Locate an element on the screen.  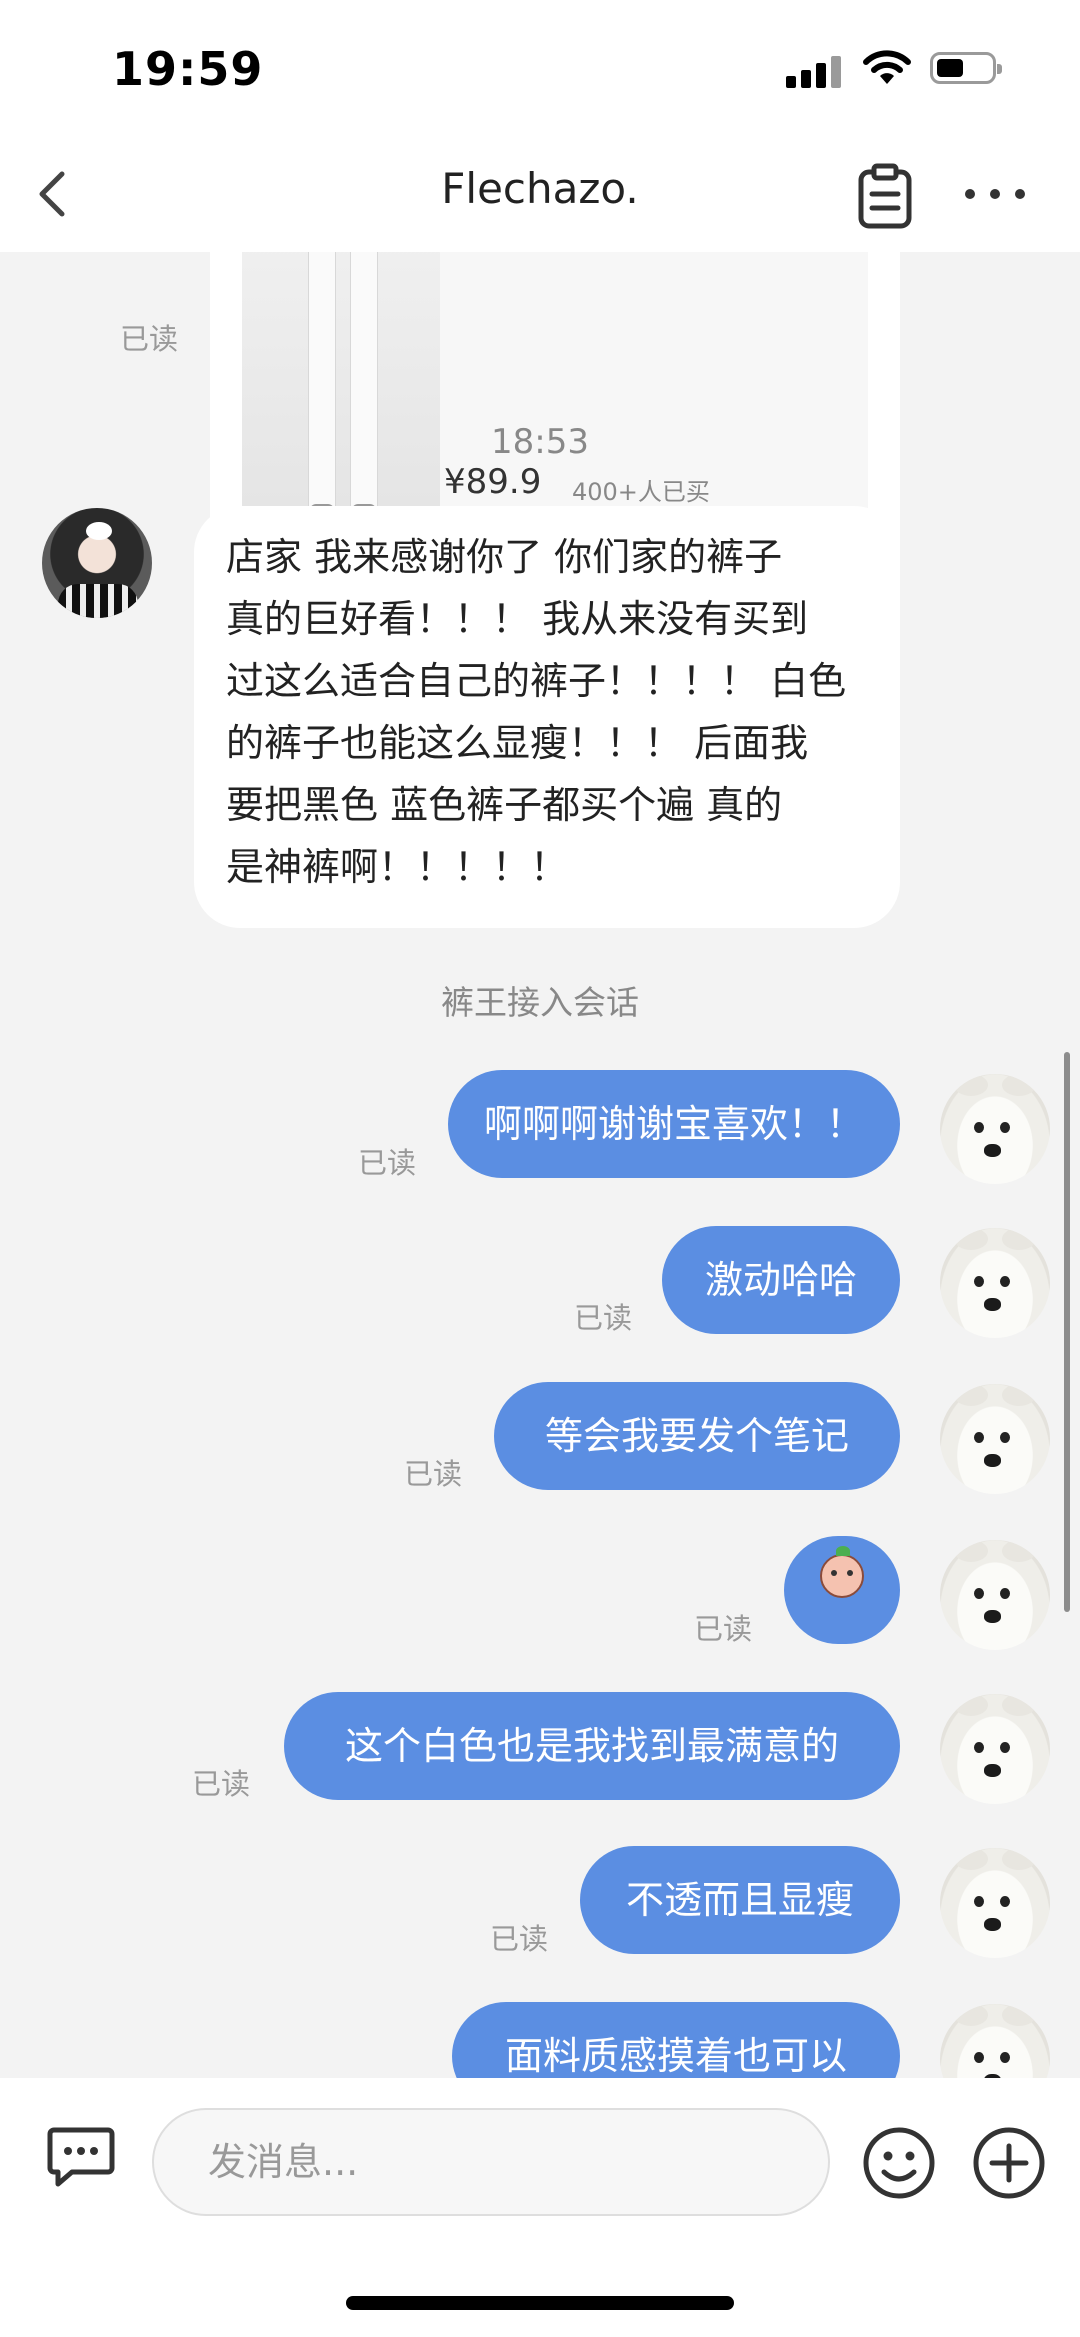
nav-bar: Flechazo. is located at coordinates (540, 196).